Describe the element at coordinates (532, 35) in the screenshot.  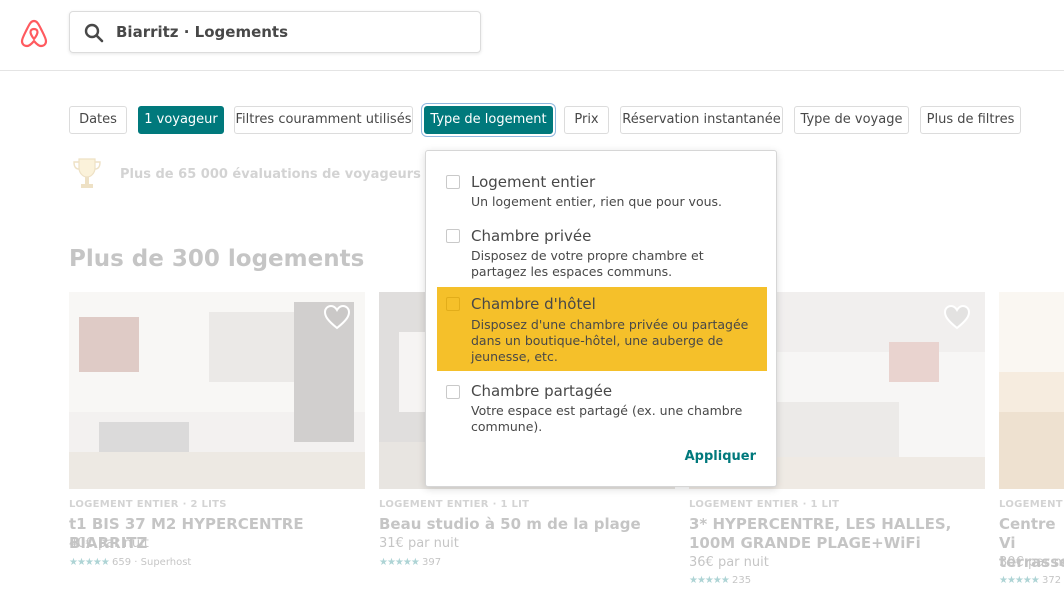
I see `header: Biarritz · Logements` at that location.